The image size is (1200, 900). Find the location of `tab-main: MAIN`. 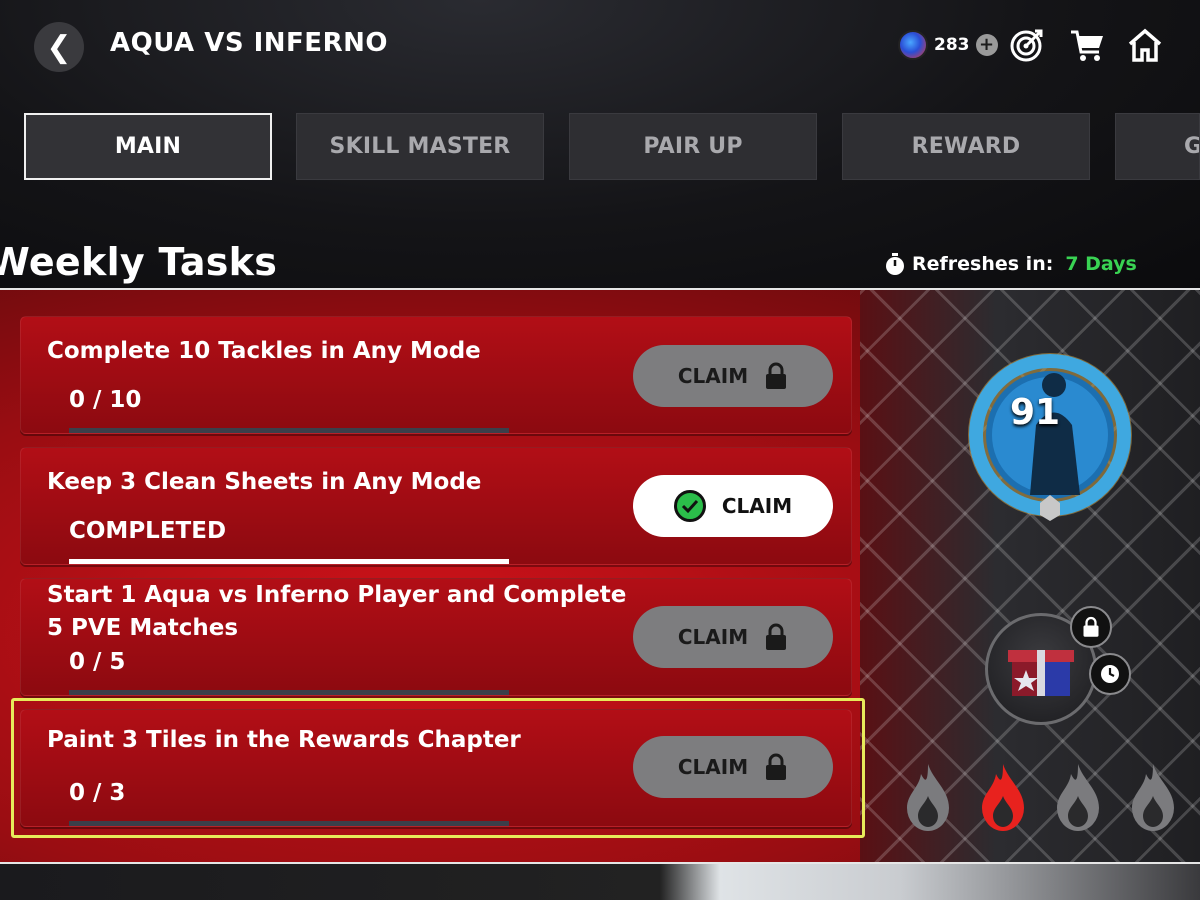

tab-main: MAIN is located at coordinates (148, 146).